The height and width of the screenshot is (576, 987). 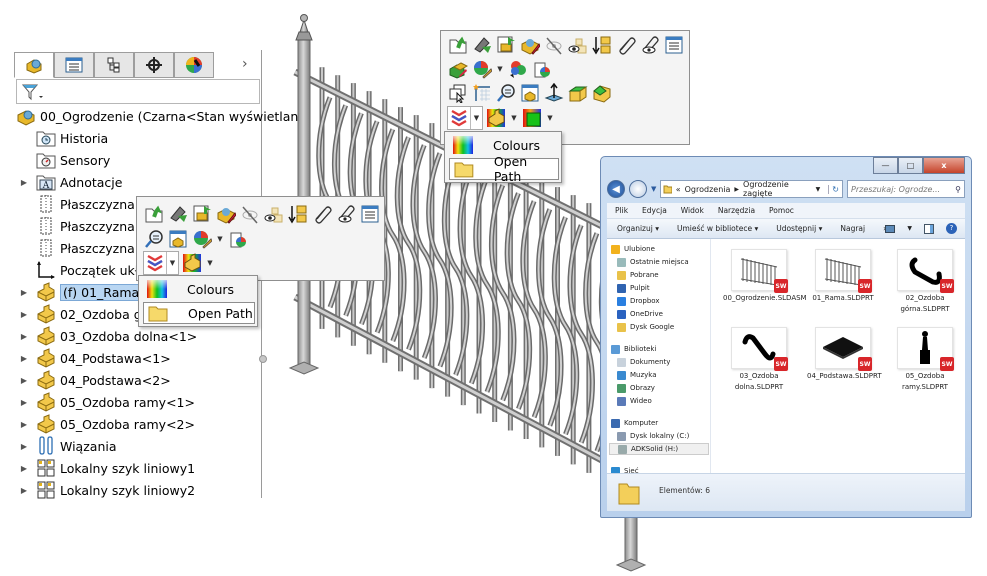 What do you see at coordinates (602, 93) in the screenshot?
I see `face-yellow-icon` at bounding box center [602, 93].